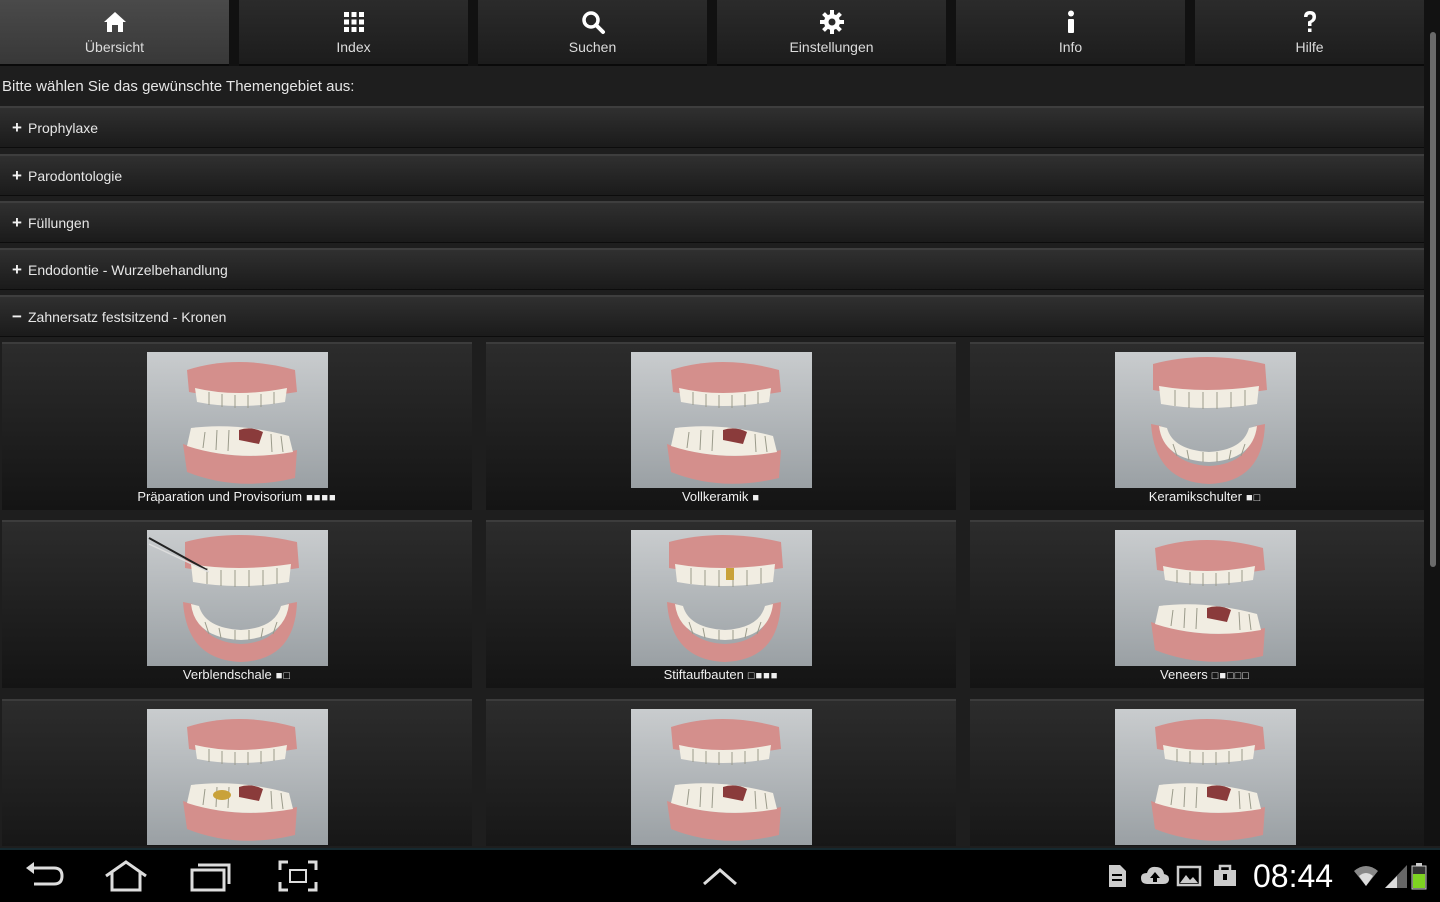 The height and width of the screenshot is (902, 1440). I want to click on help-icon, so click(1309, 21).